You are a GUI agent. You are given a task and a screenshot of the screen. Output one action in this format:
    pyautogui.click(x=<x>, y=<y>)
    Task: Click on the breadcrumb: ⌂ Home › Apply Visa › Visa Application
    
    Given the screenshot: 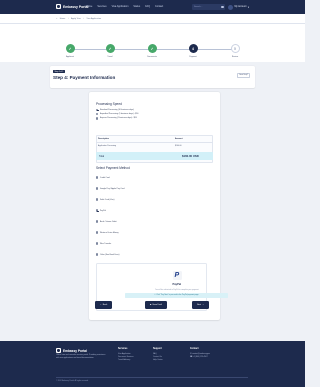 What is the action you would take?
    pyautogui.click(x=78, y=19)
    